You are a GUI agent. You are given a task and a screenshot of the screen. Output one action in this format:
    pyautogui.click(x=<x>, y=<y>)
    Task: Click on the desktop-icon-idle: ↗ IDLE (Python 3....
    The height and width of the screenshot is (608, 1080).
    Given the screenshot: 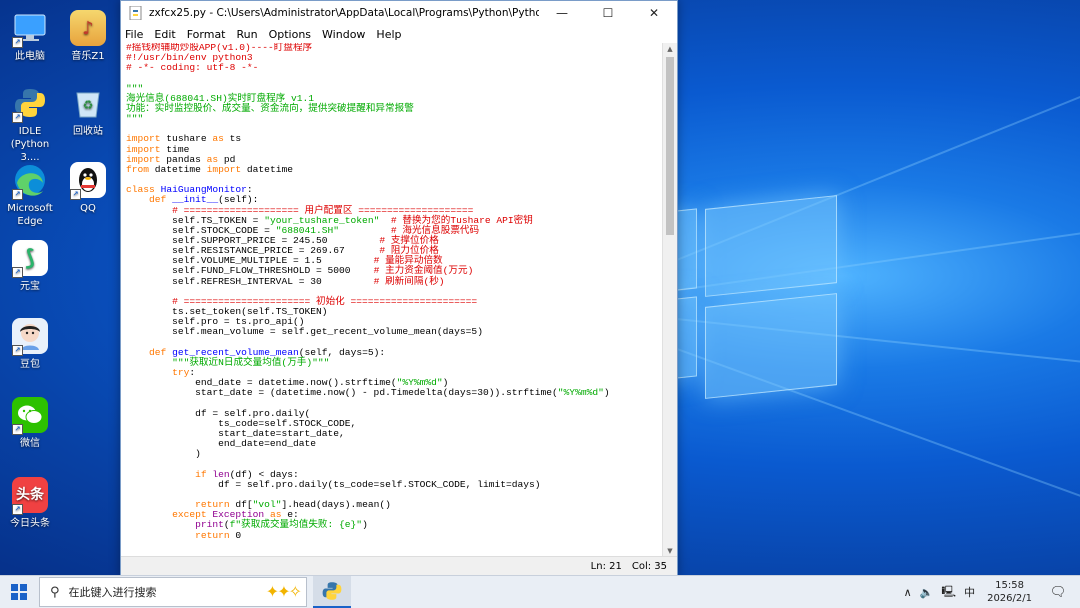 What is the action you would take?
    pyautogui.click(x=30, y=124)
    